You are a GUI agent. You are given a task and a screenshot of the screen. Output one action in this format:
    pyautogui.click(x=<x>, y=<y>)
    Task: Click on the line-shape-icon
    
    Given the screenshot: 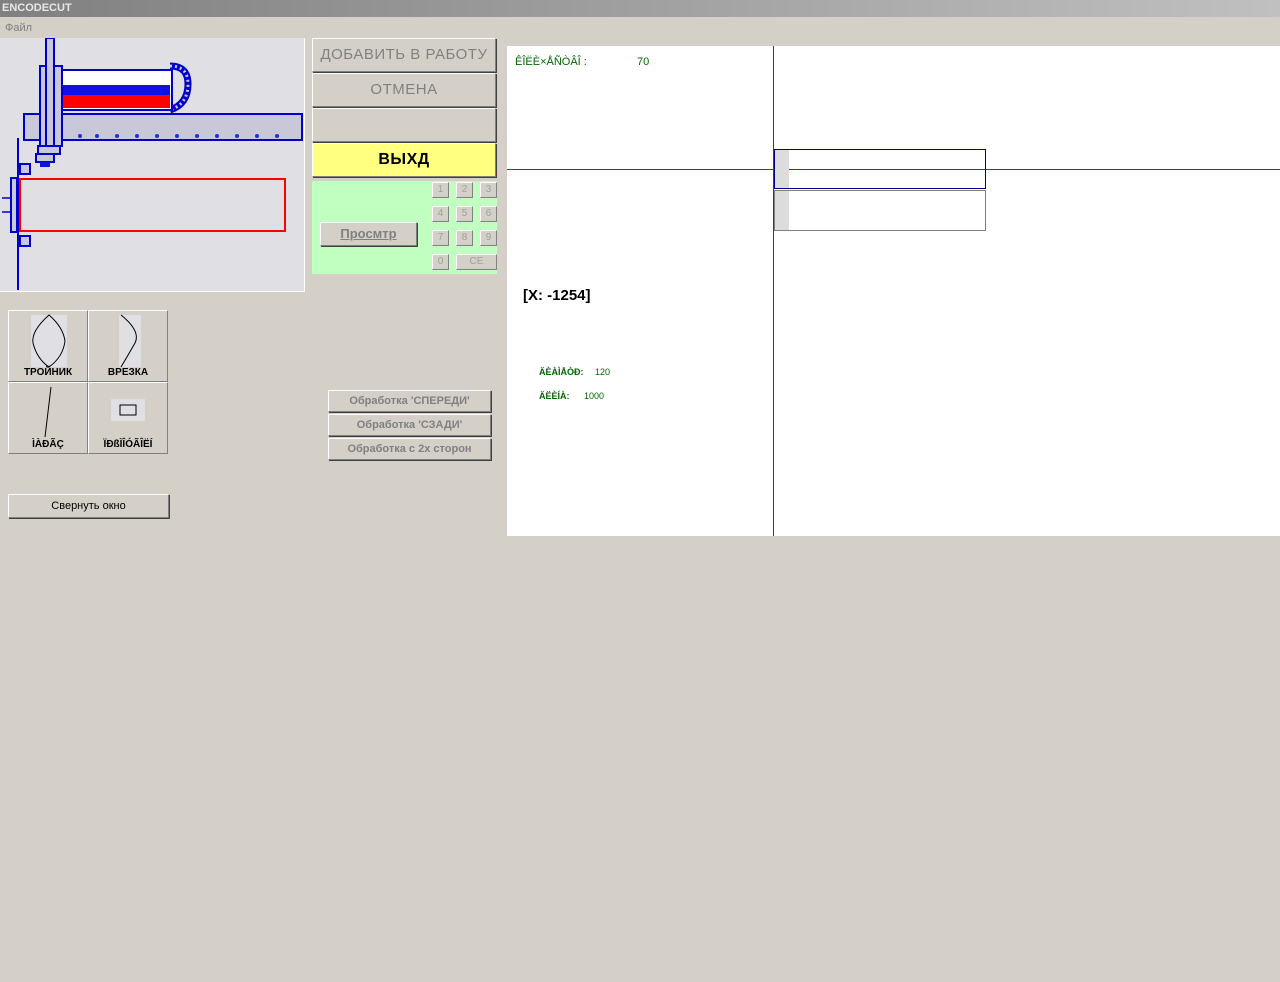 What is the action you would take?
    pyautogui.click(x=48, y=412)
    